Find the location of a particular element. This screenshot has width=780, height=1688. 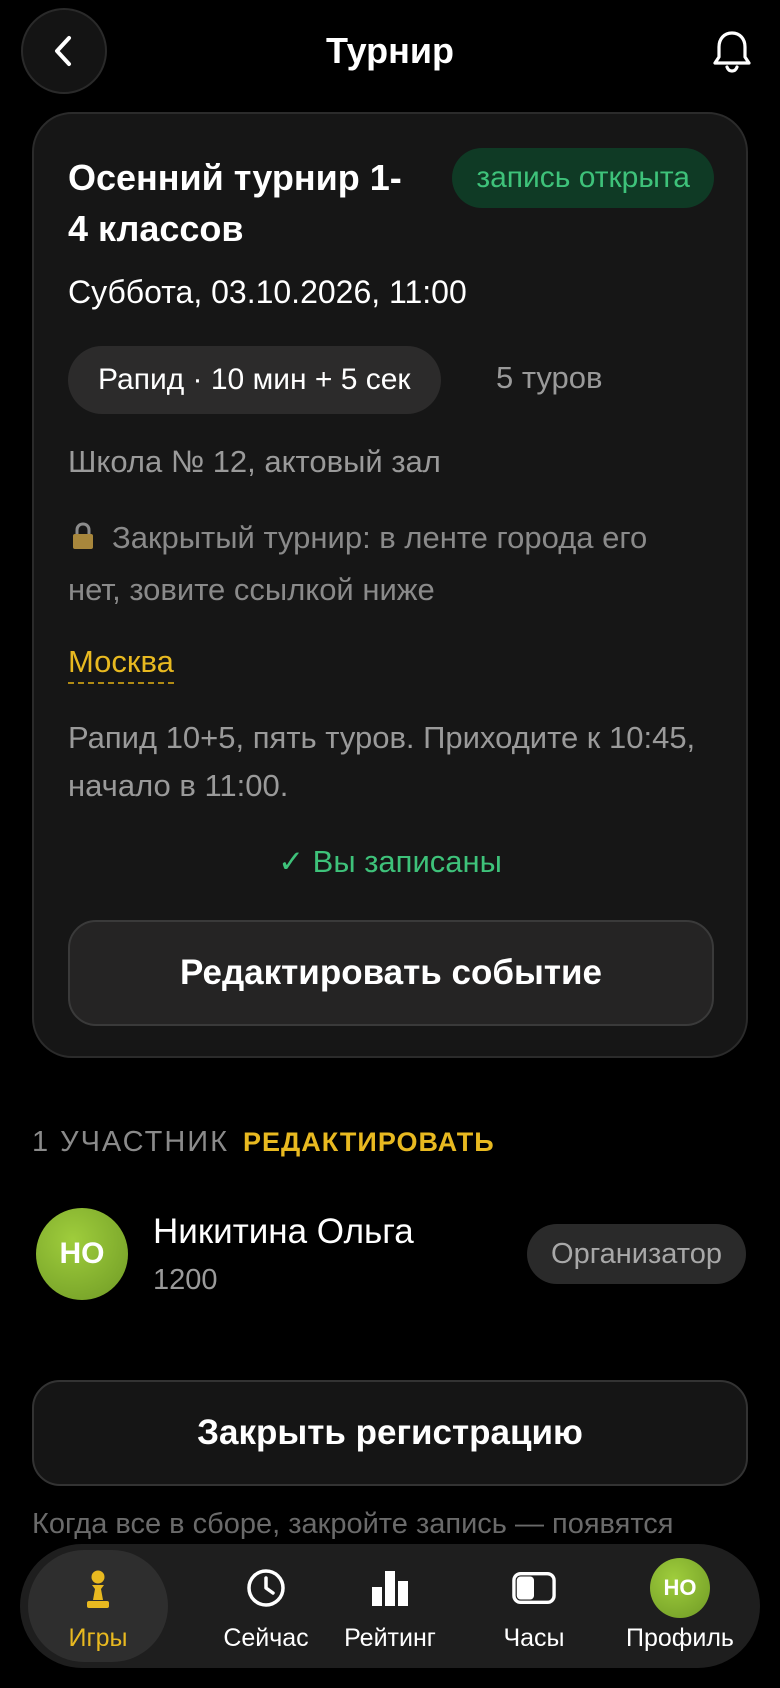

tab-label: Рейтинг is located at coordinates (390, 1638).